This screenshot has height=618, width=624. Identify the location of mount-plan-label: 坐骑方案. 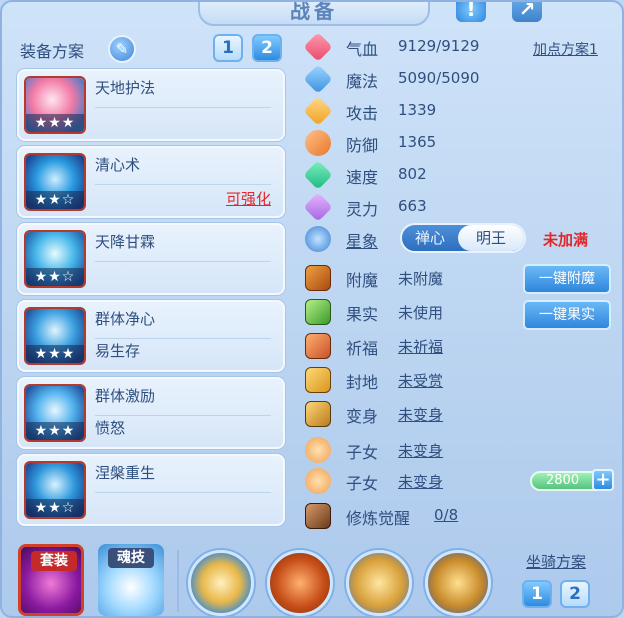
(556, 561).